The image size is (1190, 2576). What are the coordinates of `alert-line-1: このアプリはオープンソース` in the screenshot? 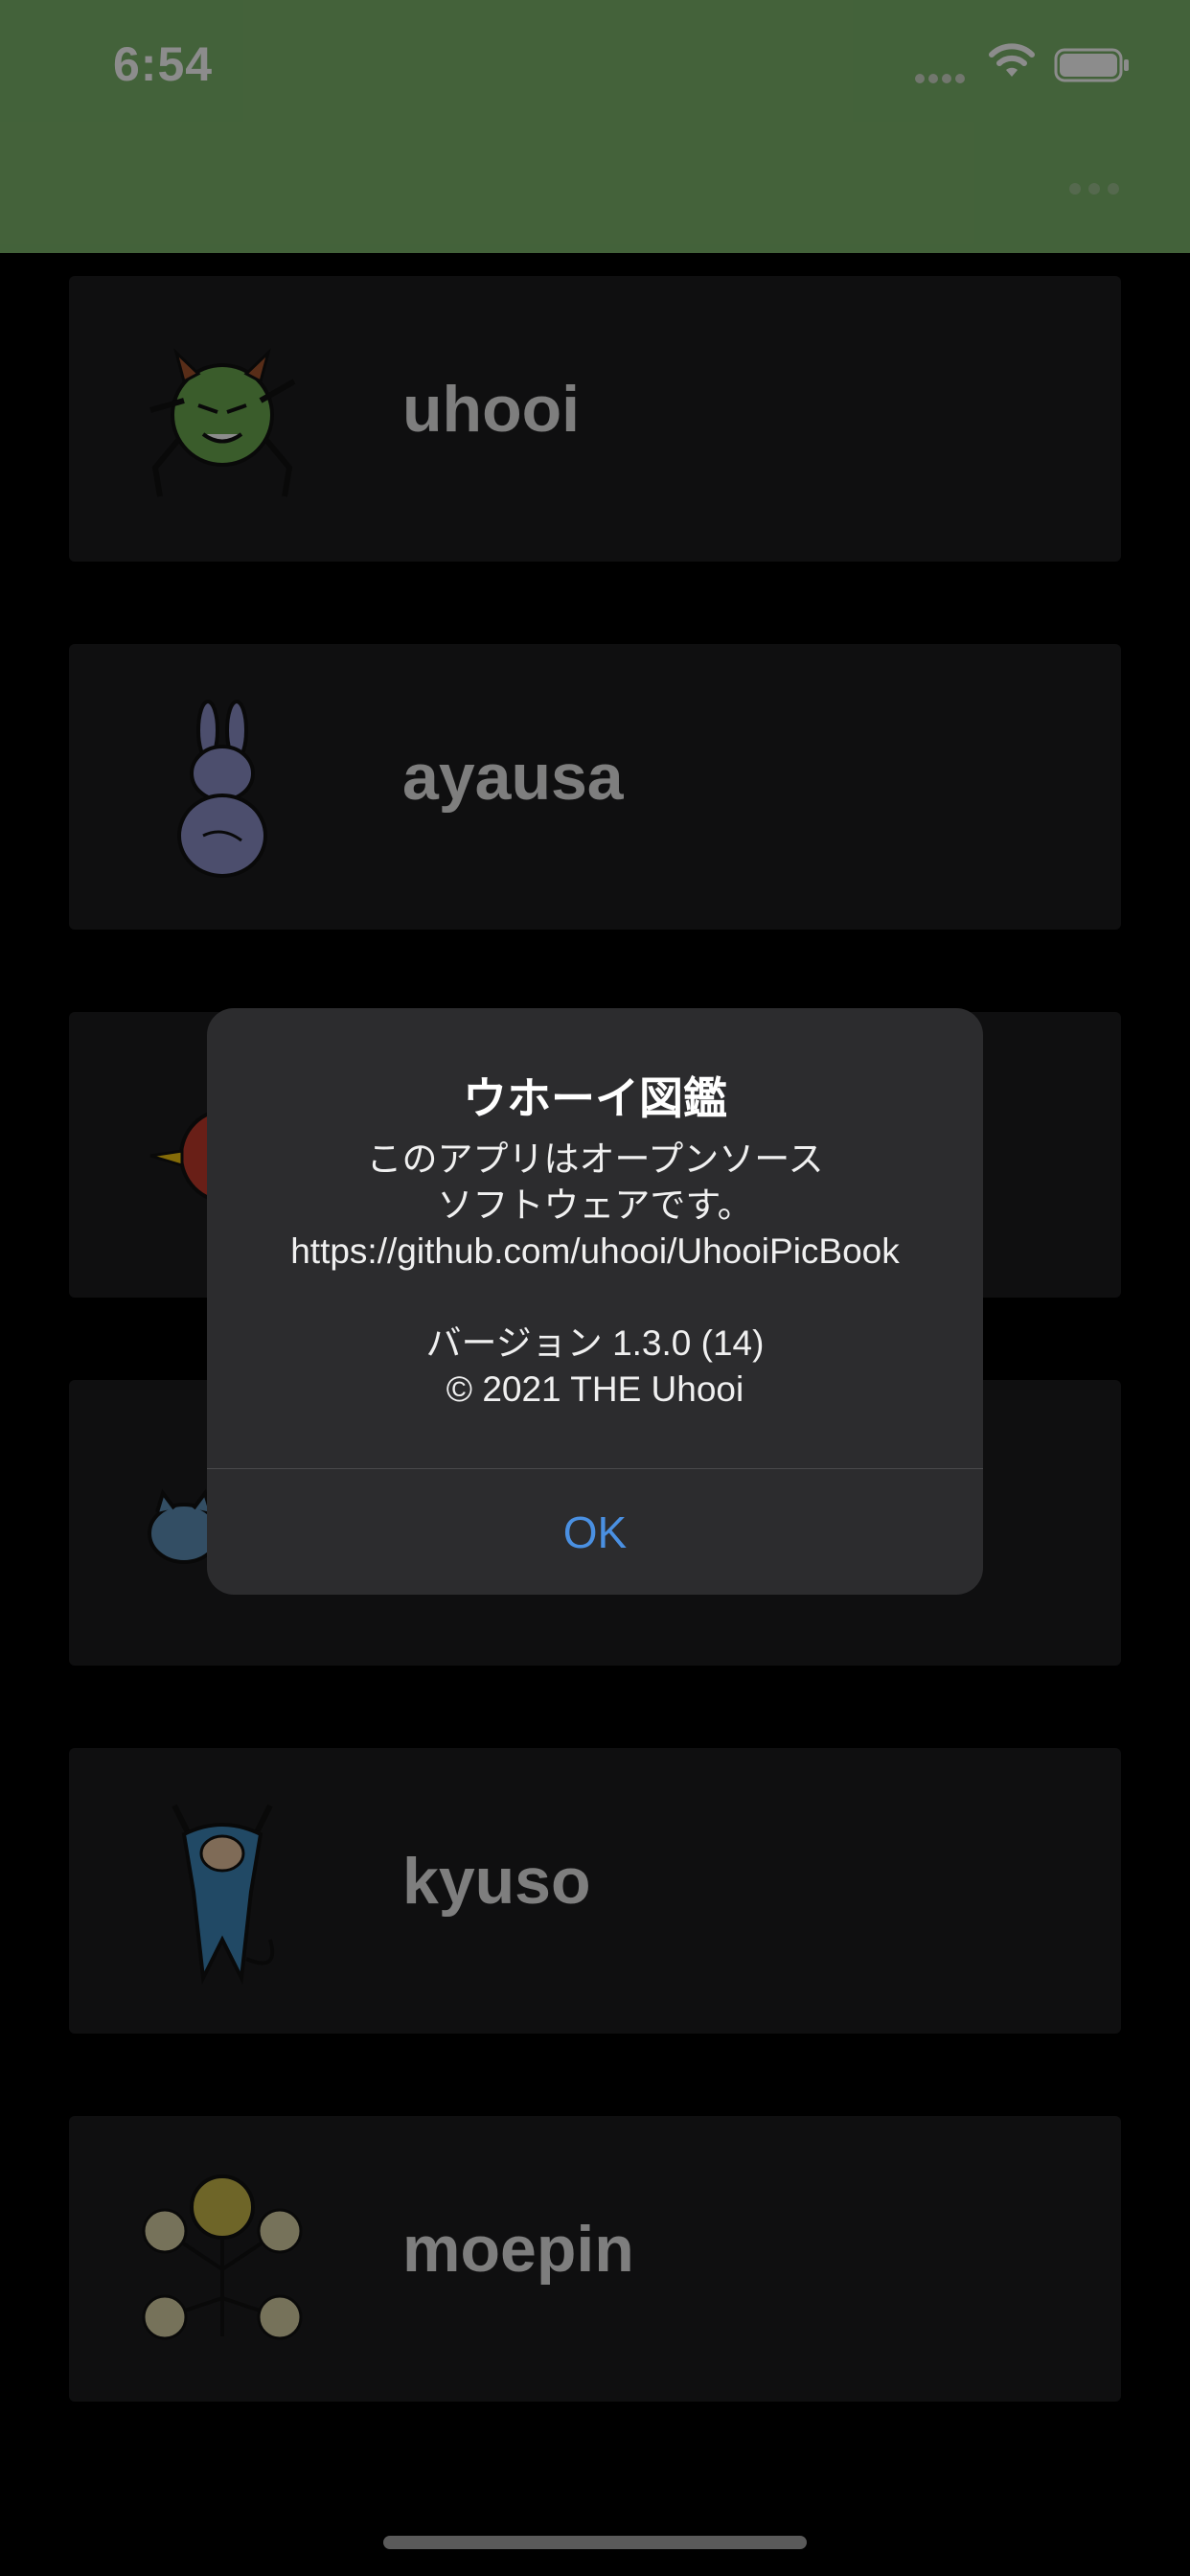 It's located at (595, 1159).